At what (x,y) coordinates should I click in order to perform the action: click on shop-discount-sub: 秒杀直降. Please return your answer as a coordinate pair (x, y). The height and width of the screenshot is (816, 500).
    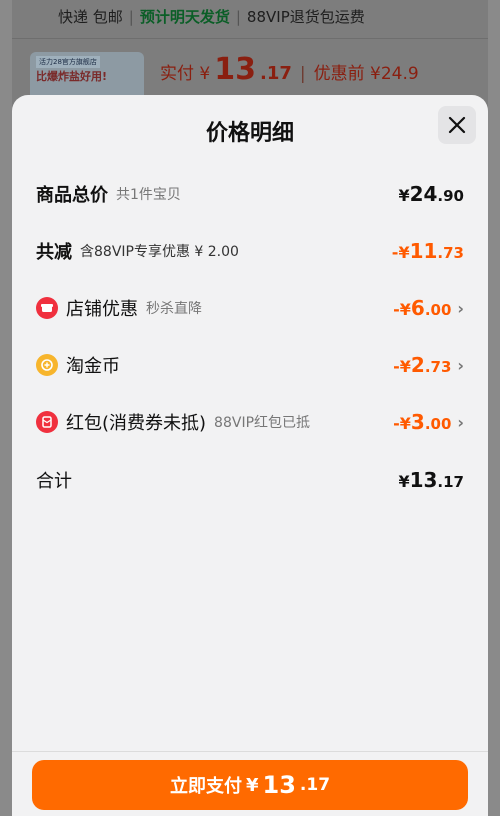
    Looking at the image, I should click on (174, 309).